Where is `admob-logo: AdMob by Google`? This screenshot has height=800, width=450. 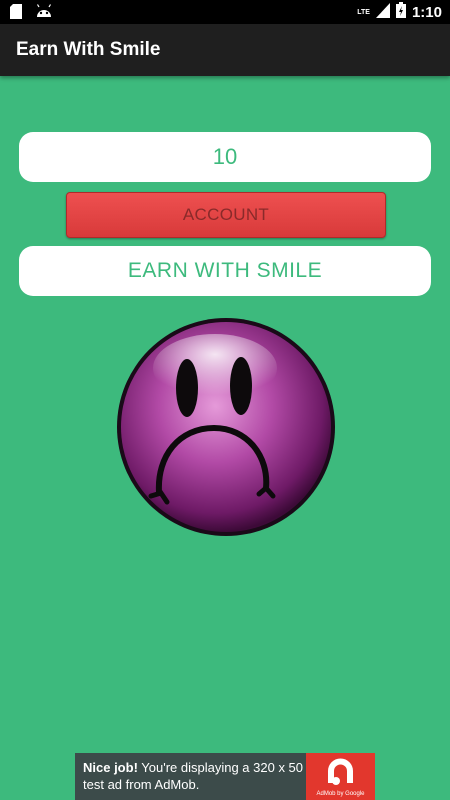 admob-logo: AdMob by Google is located at coordinates (340, 776).